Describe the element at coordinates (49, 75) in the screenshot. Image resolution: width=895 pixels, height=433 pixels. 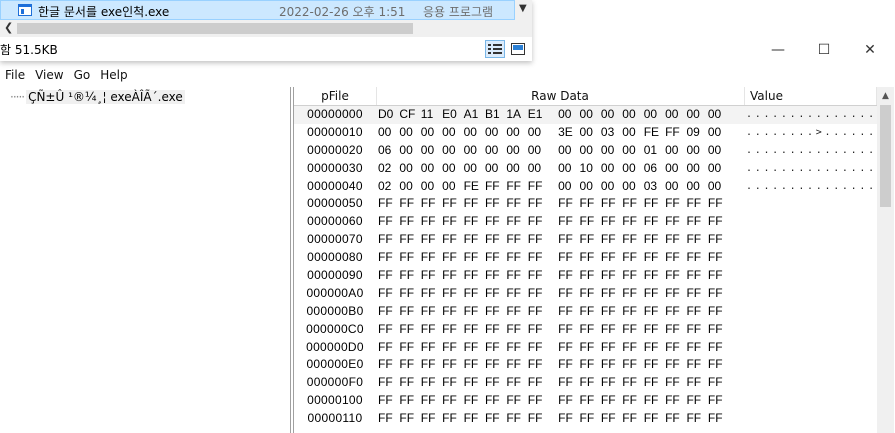
I see `menu-view: View` at that location.